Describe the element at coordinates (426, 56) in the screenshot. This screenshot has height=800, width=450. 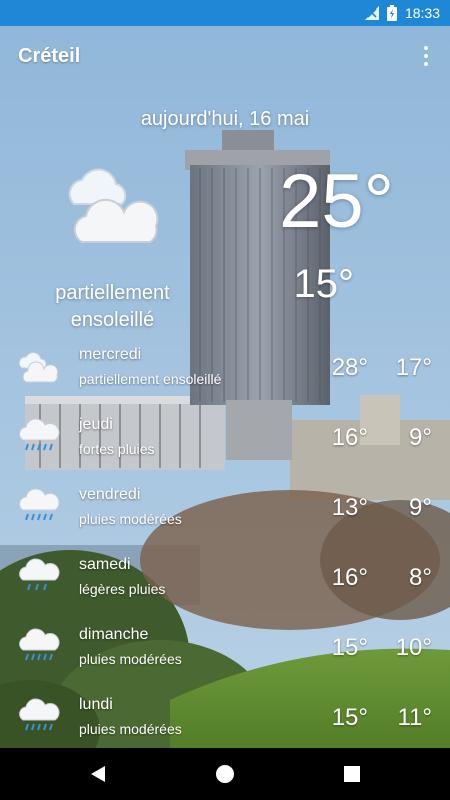
I see `more-vert-icon` at that location.